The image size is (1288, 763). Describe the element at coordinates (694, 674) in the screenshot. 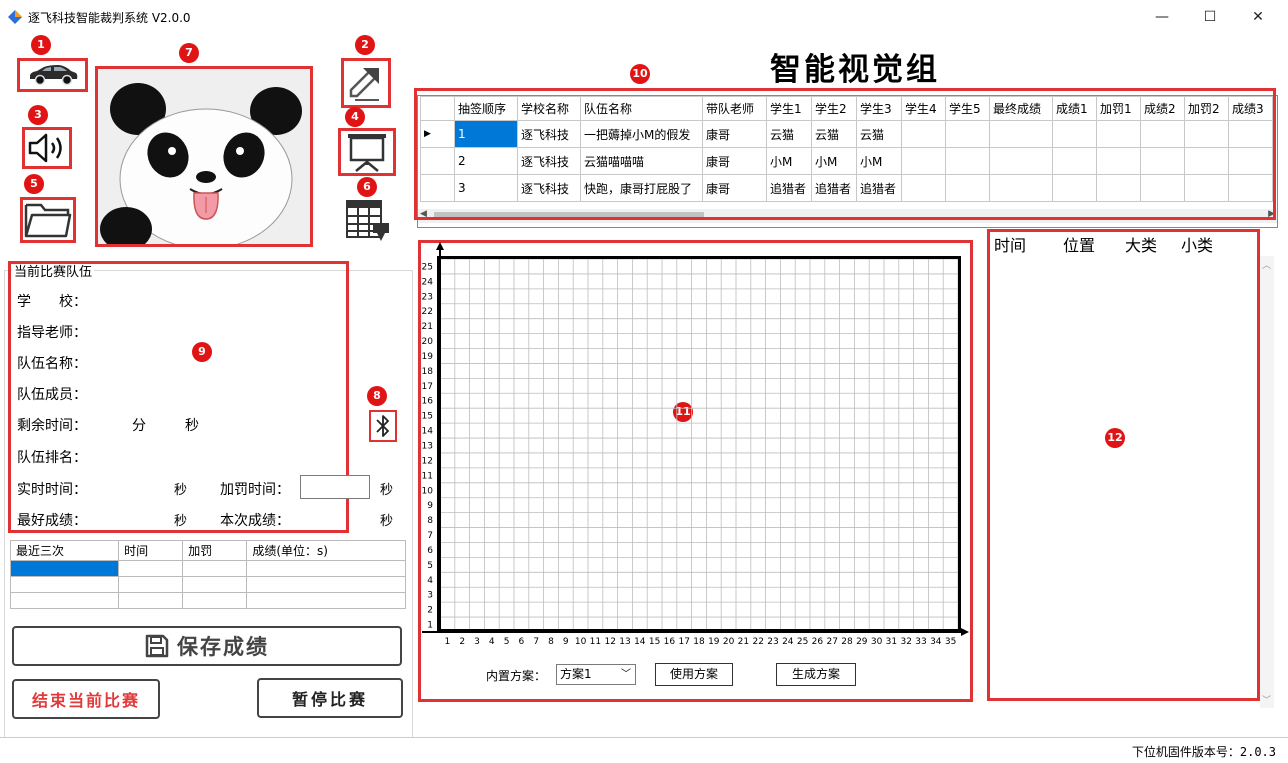

I see `use-plan-button: 使用方案` at that location.